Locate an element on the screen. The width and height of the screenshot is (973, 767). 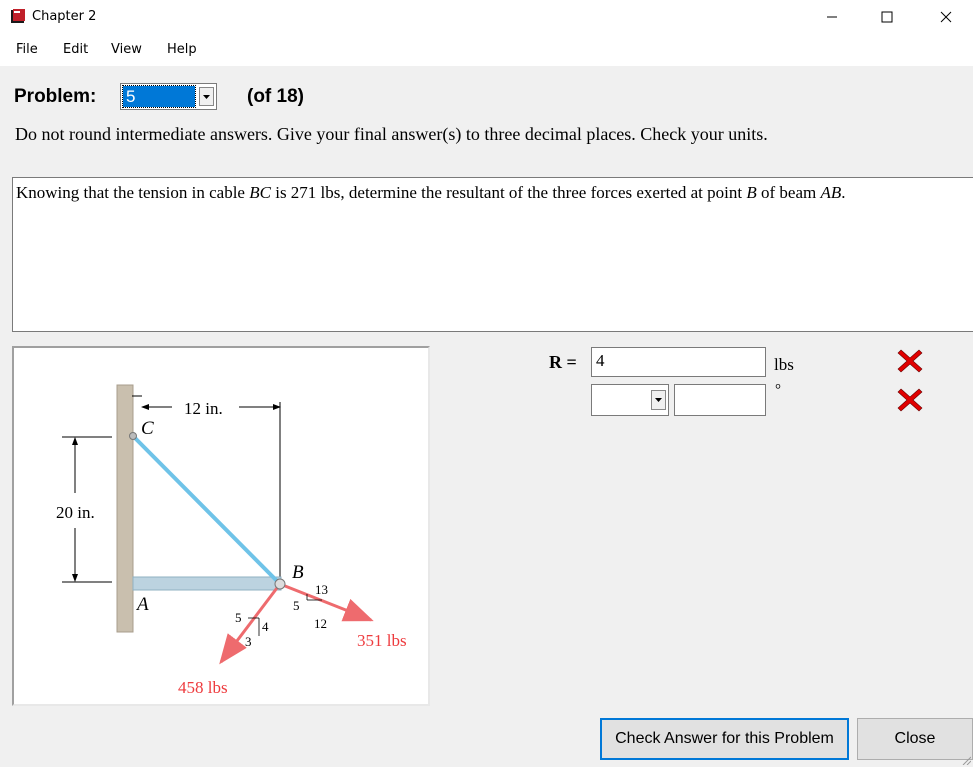
menu-bar: File Edit View Help is located at coordinates (486, 50).